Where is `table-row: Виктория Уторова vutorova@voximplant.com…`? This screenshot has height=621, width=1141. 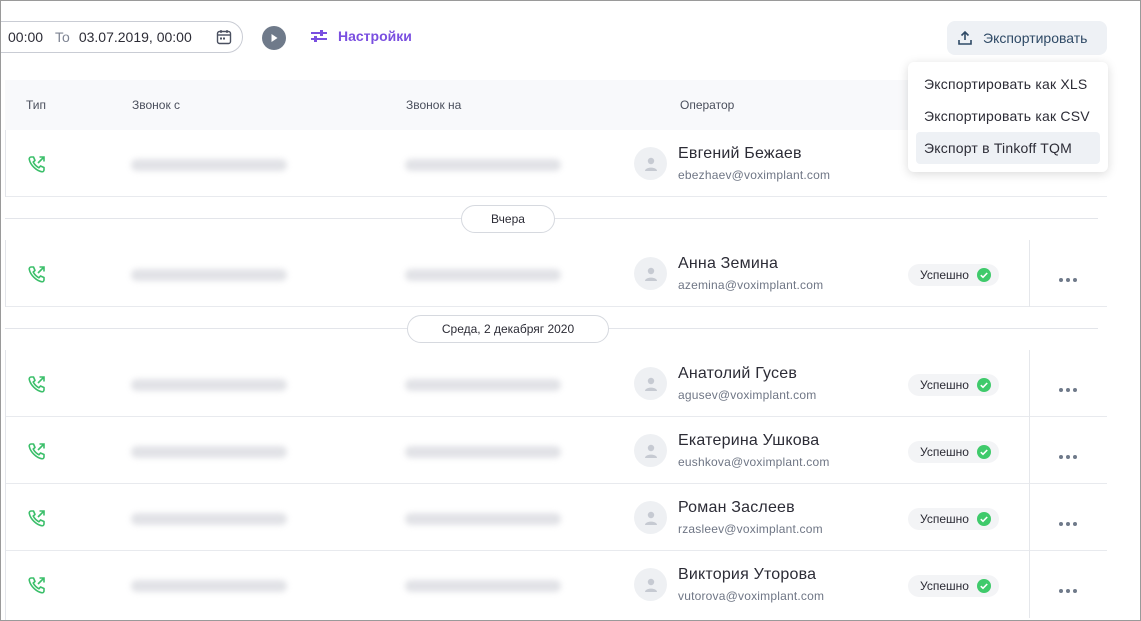
table-row: Виктория Уторова vutorova@voximplant.com… is located at coordinates (556, 584).